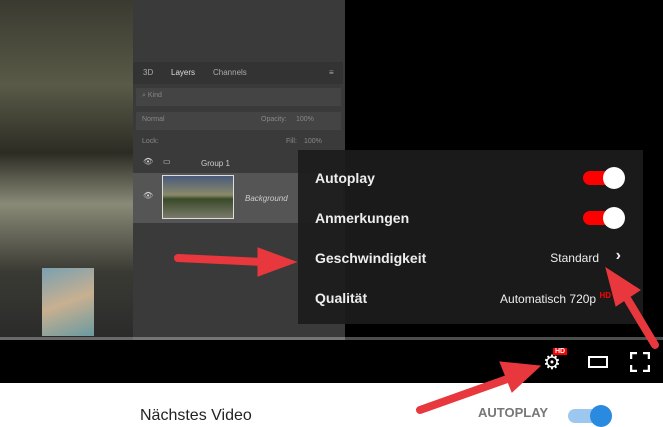 Image resolution: width=663 pixels, height=427 pixels. I want to click on ps-tab-layers: Layers, so click(183, 72).